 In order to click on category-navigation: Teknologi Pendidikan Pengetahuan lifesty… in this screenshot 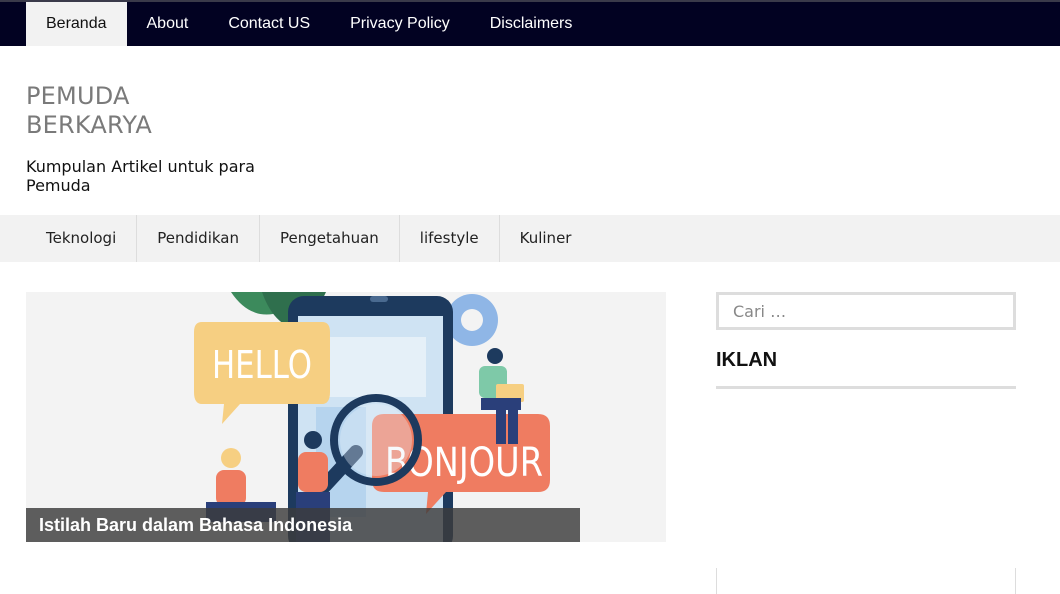, I will do `click(530, 238)`.